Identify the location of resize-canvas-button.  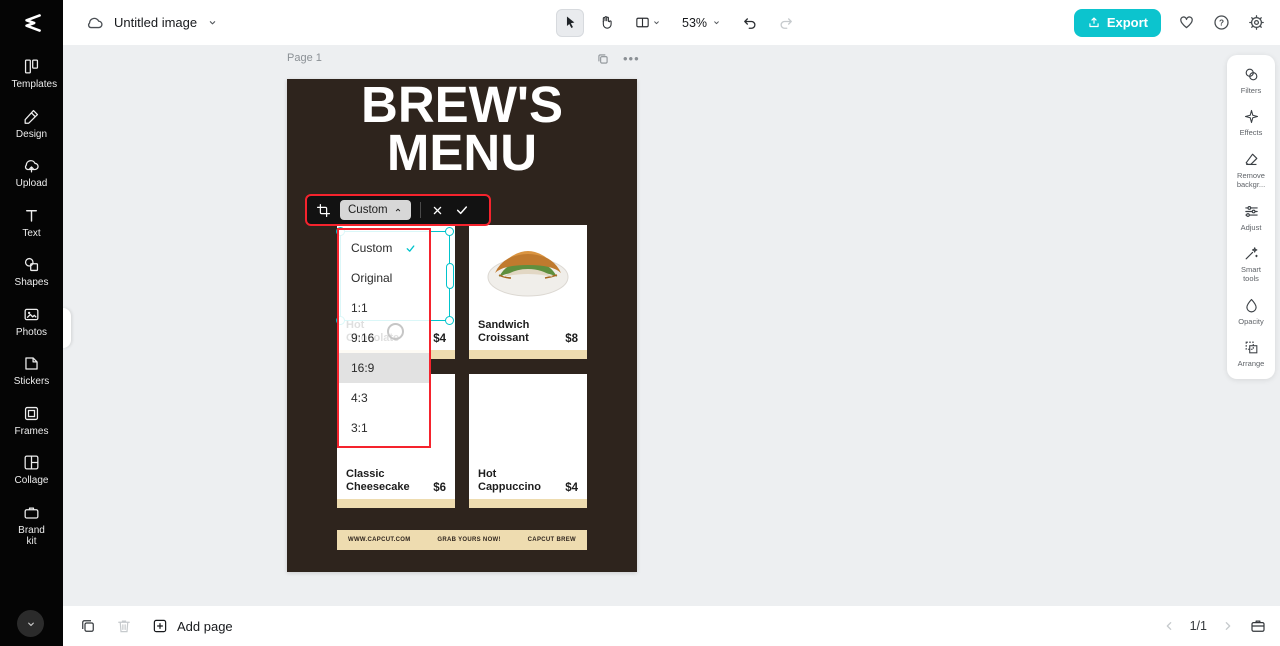
(648, 23).